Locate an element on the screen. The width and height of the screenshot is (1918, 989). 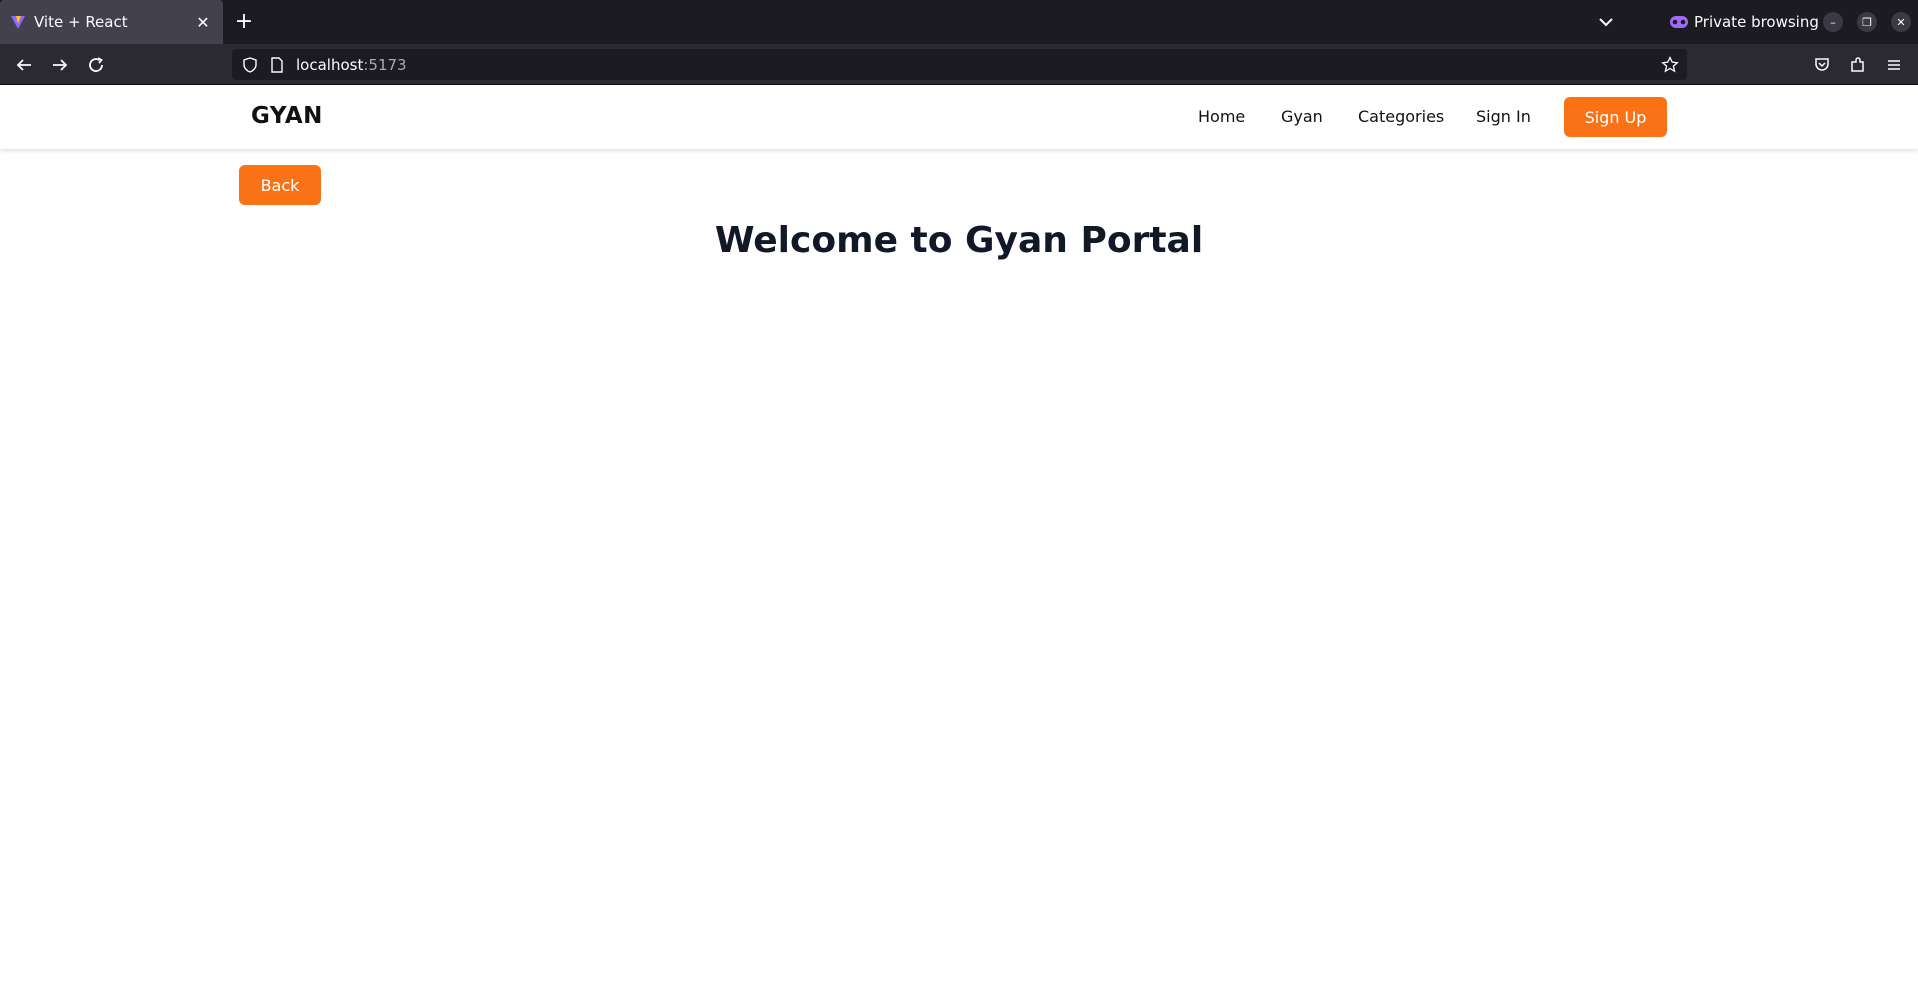
chevron-down-icon is located at coordinates (1606, 22).